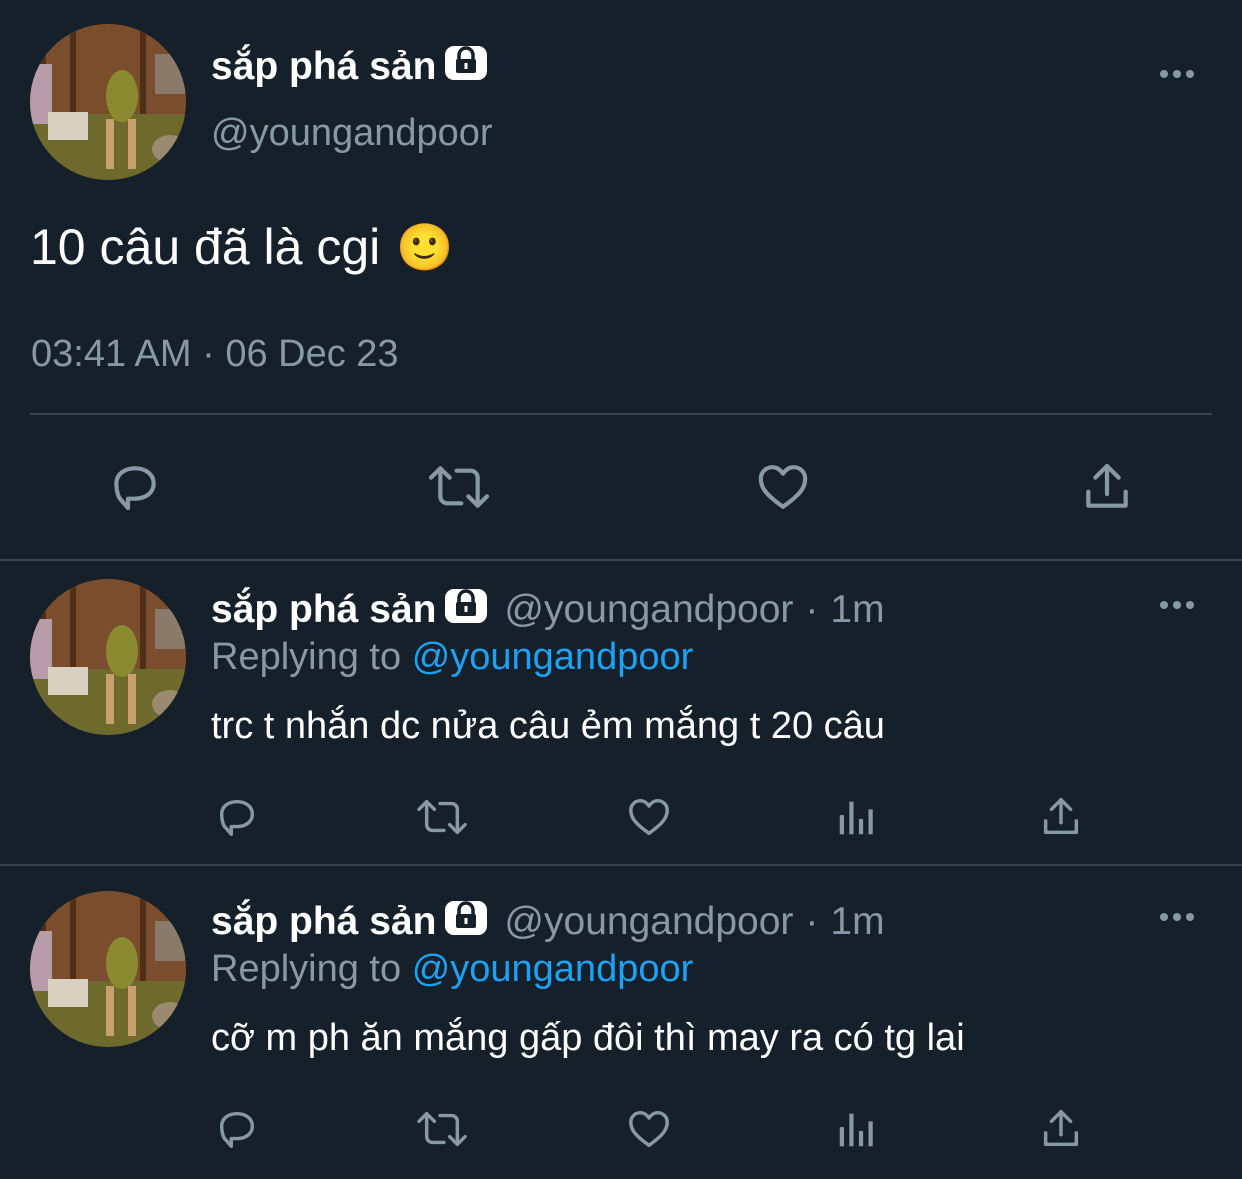 The width and height of the screenshot is (1242, 1179). Describe the element at coordinates (425, 246) in the screenshot. I see `smiley-emoji: 🙂` at that location.